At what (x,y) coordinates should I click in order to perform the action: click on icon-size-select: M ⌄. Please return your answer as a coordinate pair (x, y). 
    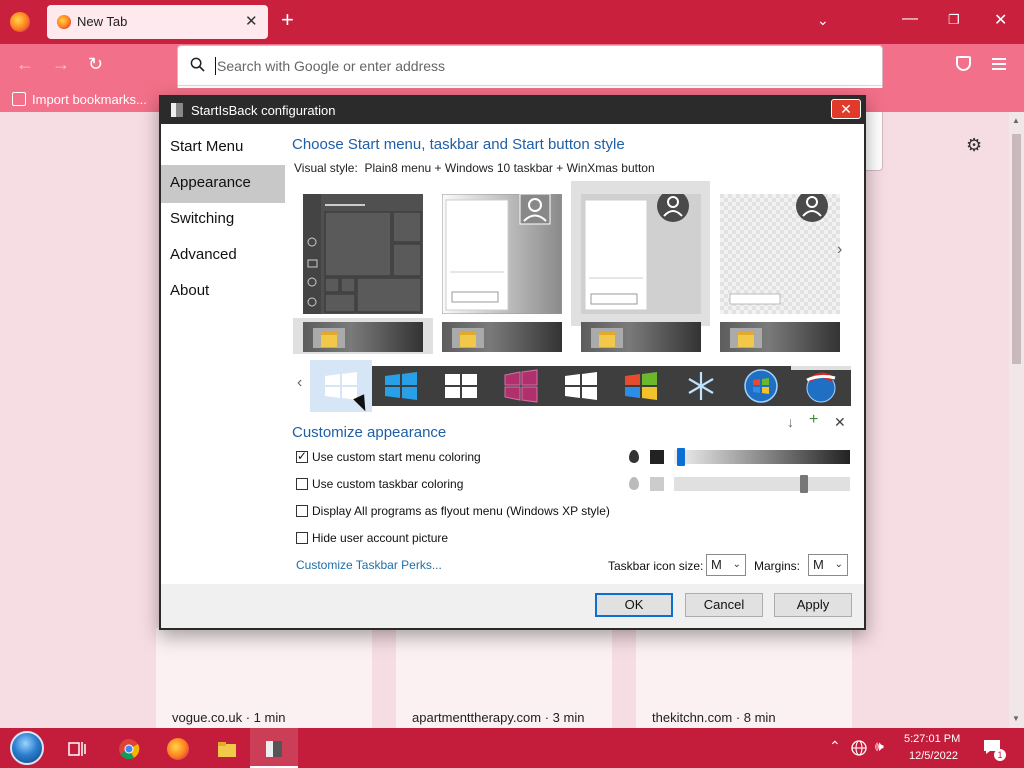
    Looking at the image, I should click on (726, 565).